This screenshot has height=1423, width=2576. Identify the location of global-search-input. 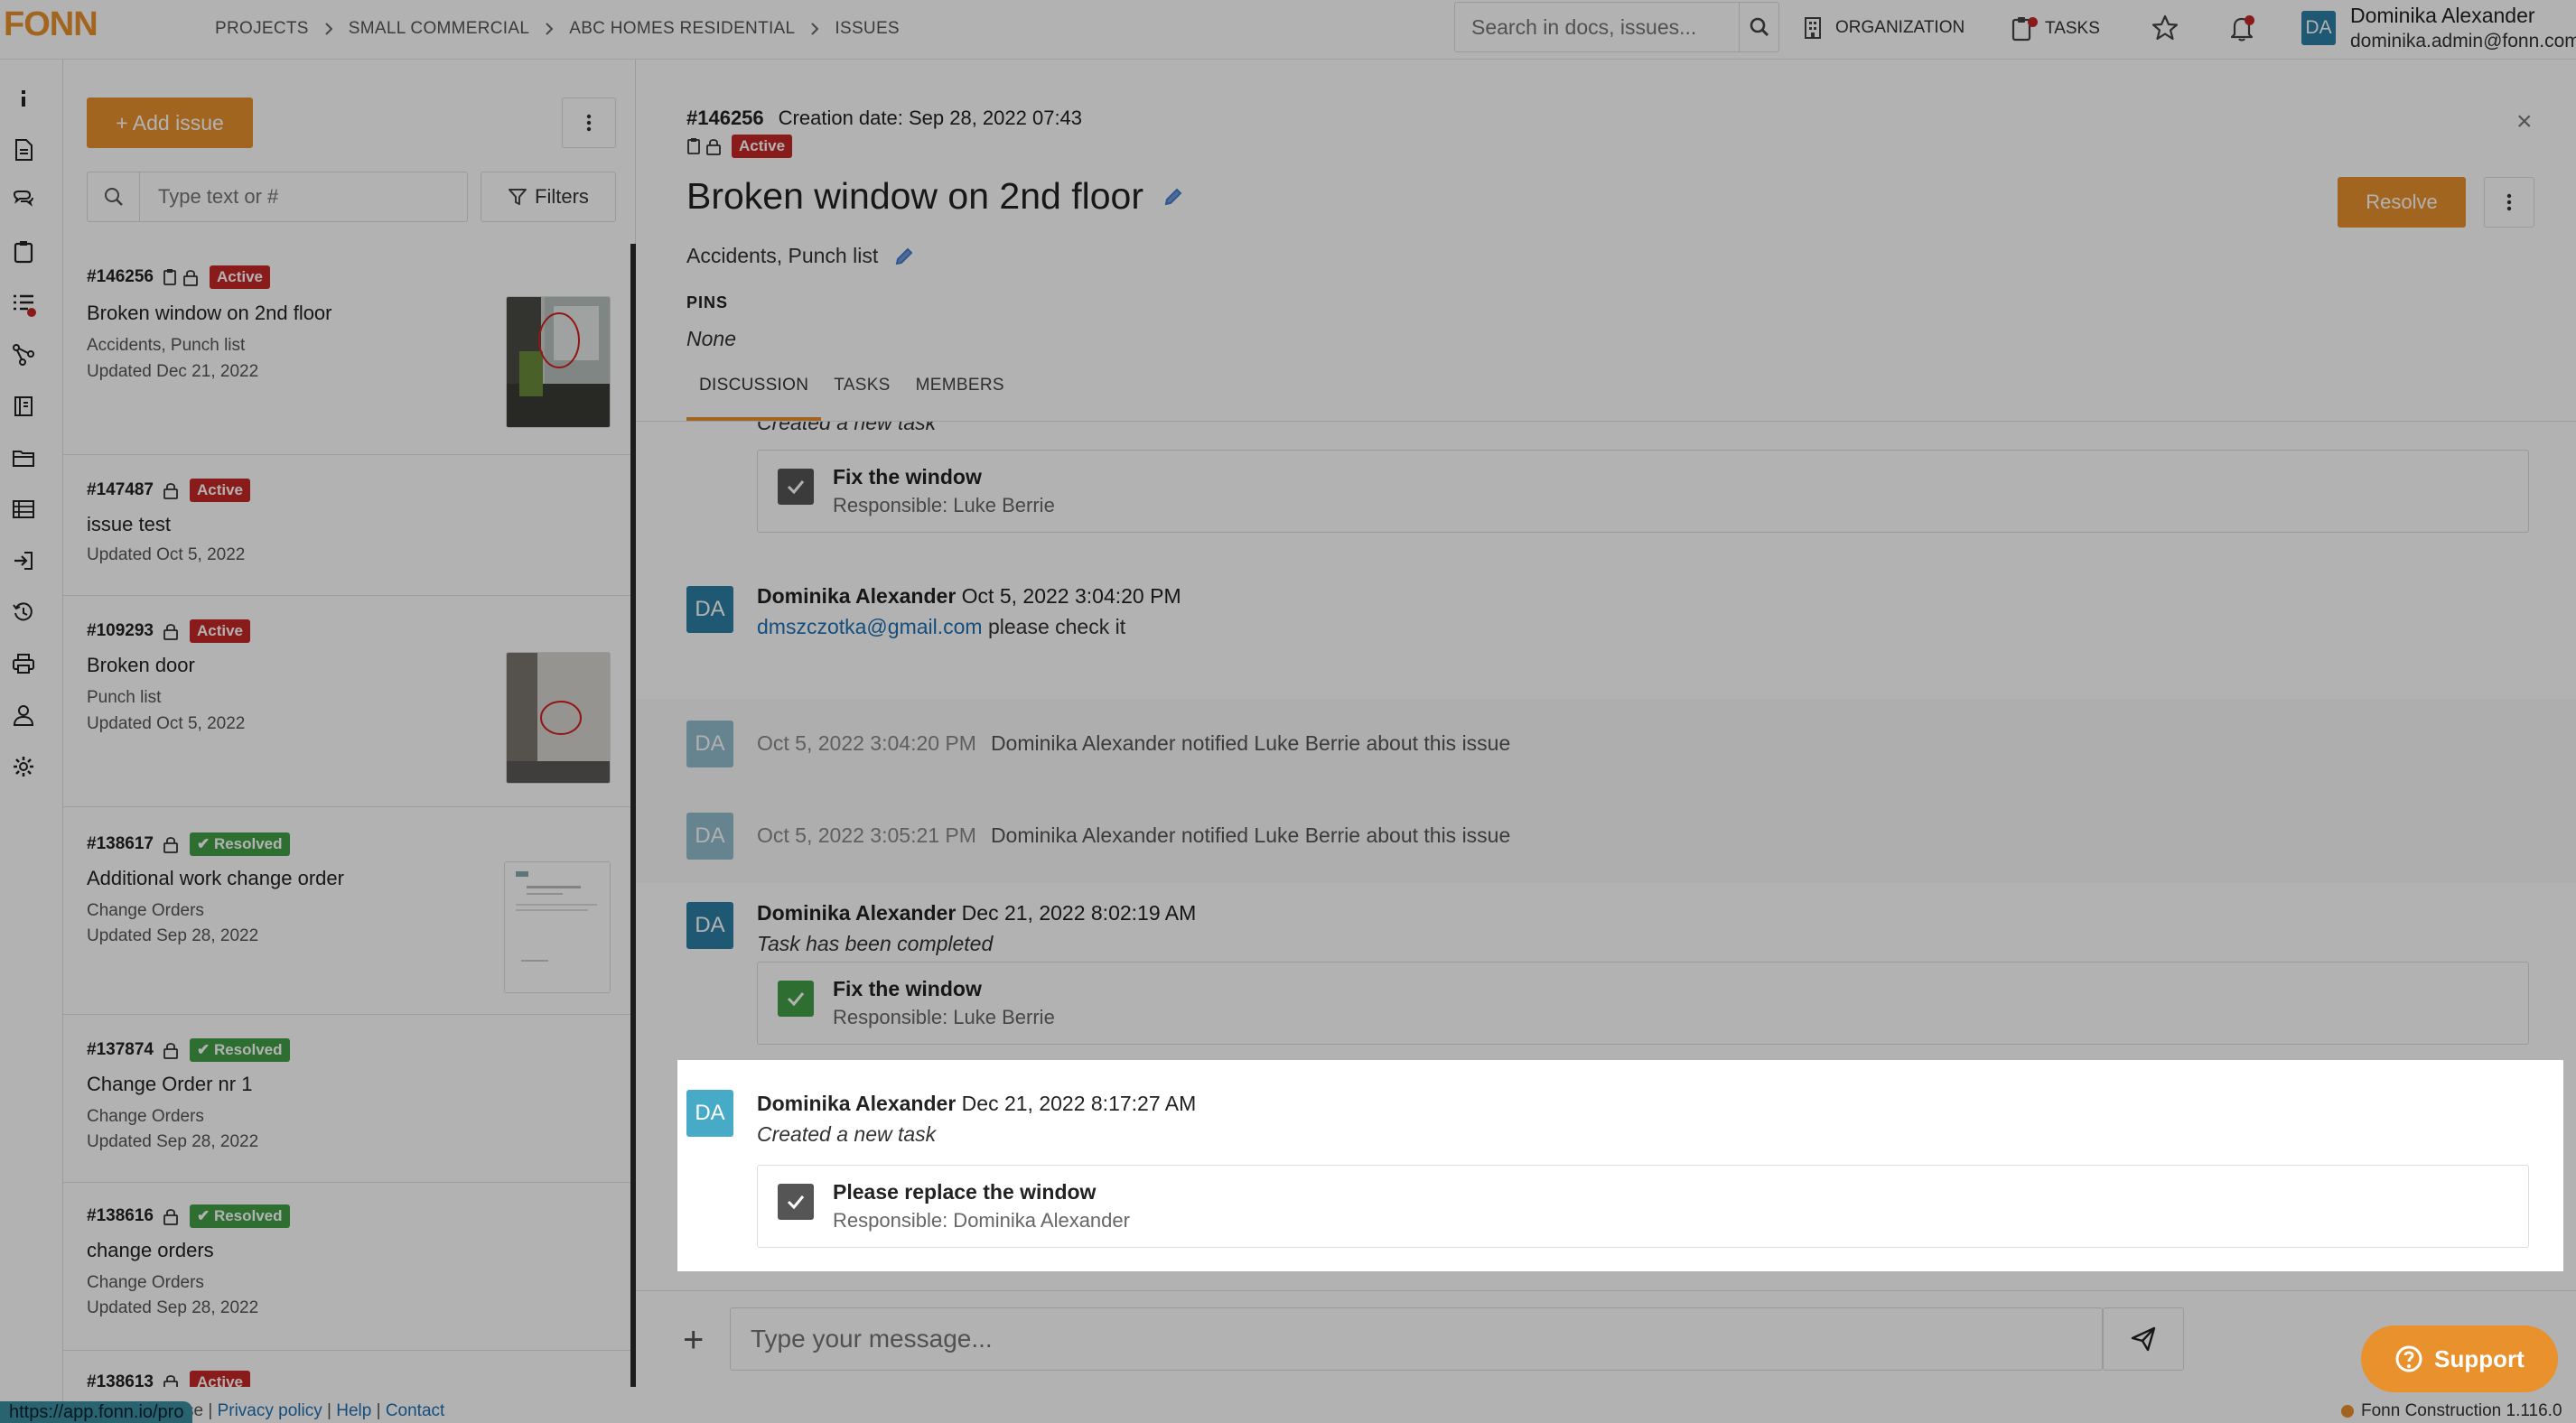
(1597, 27).